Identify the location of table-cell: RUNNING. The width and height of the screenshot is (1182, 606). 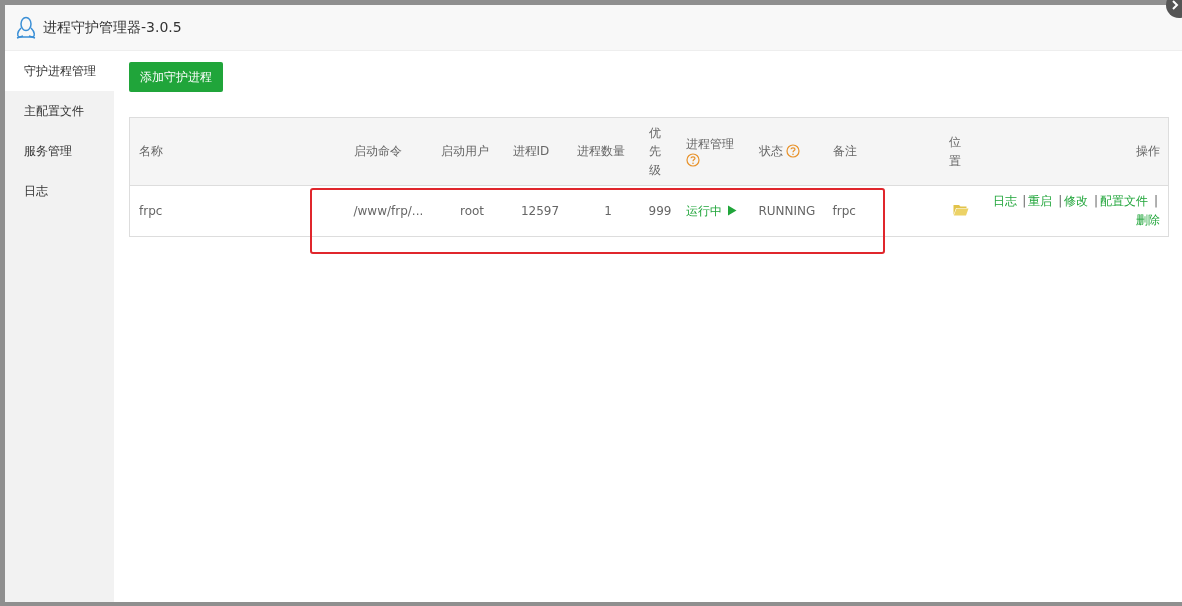
(787, 211).